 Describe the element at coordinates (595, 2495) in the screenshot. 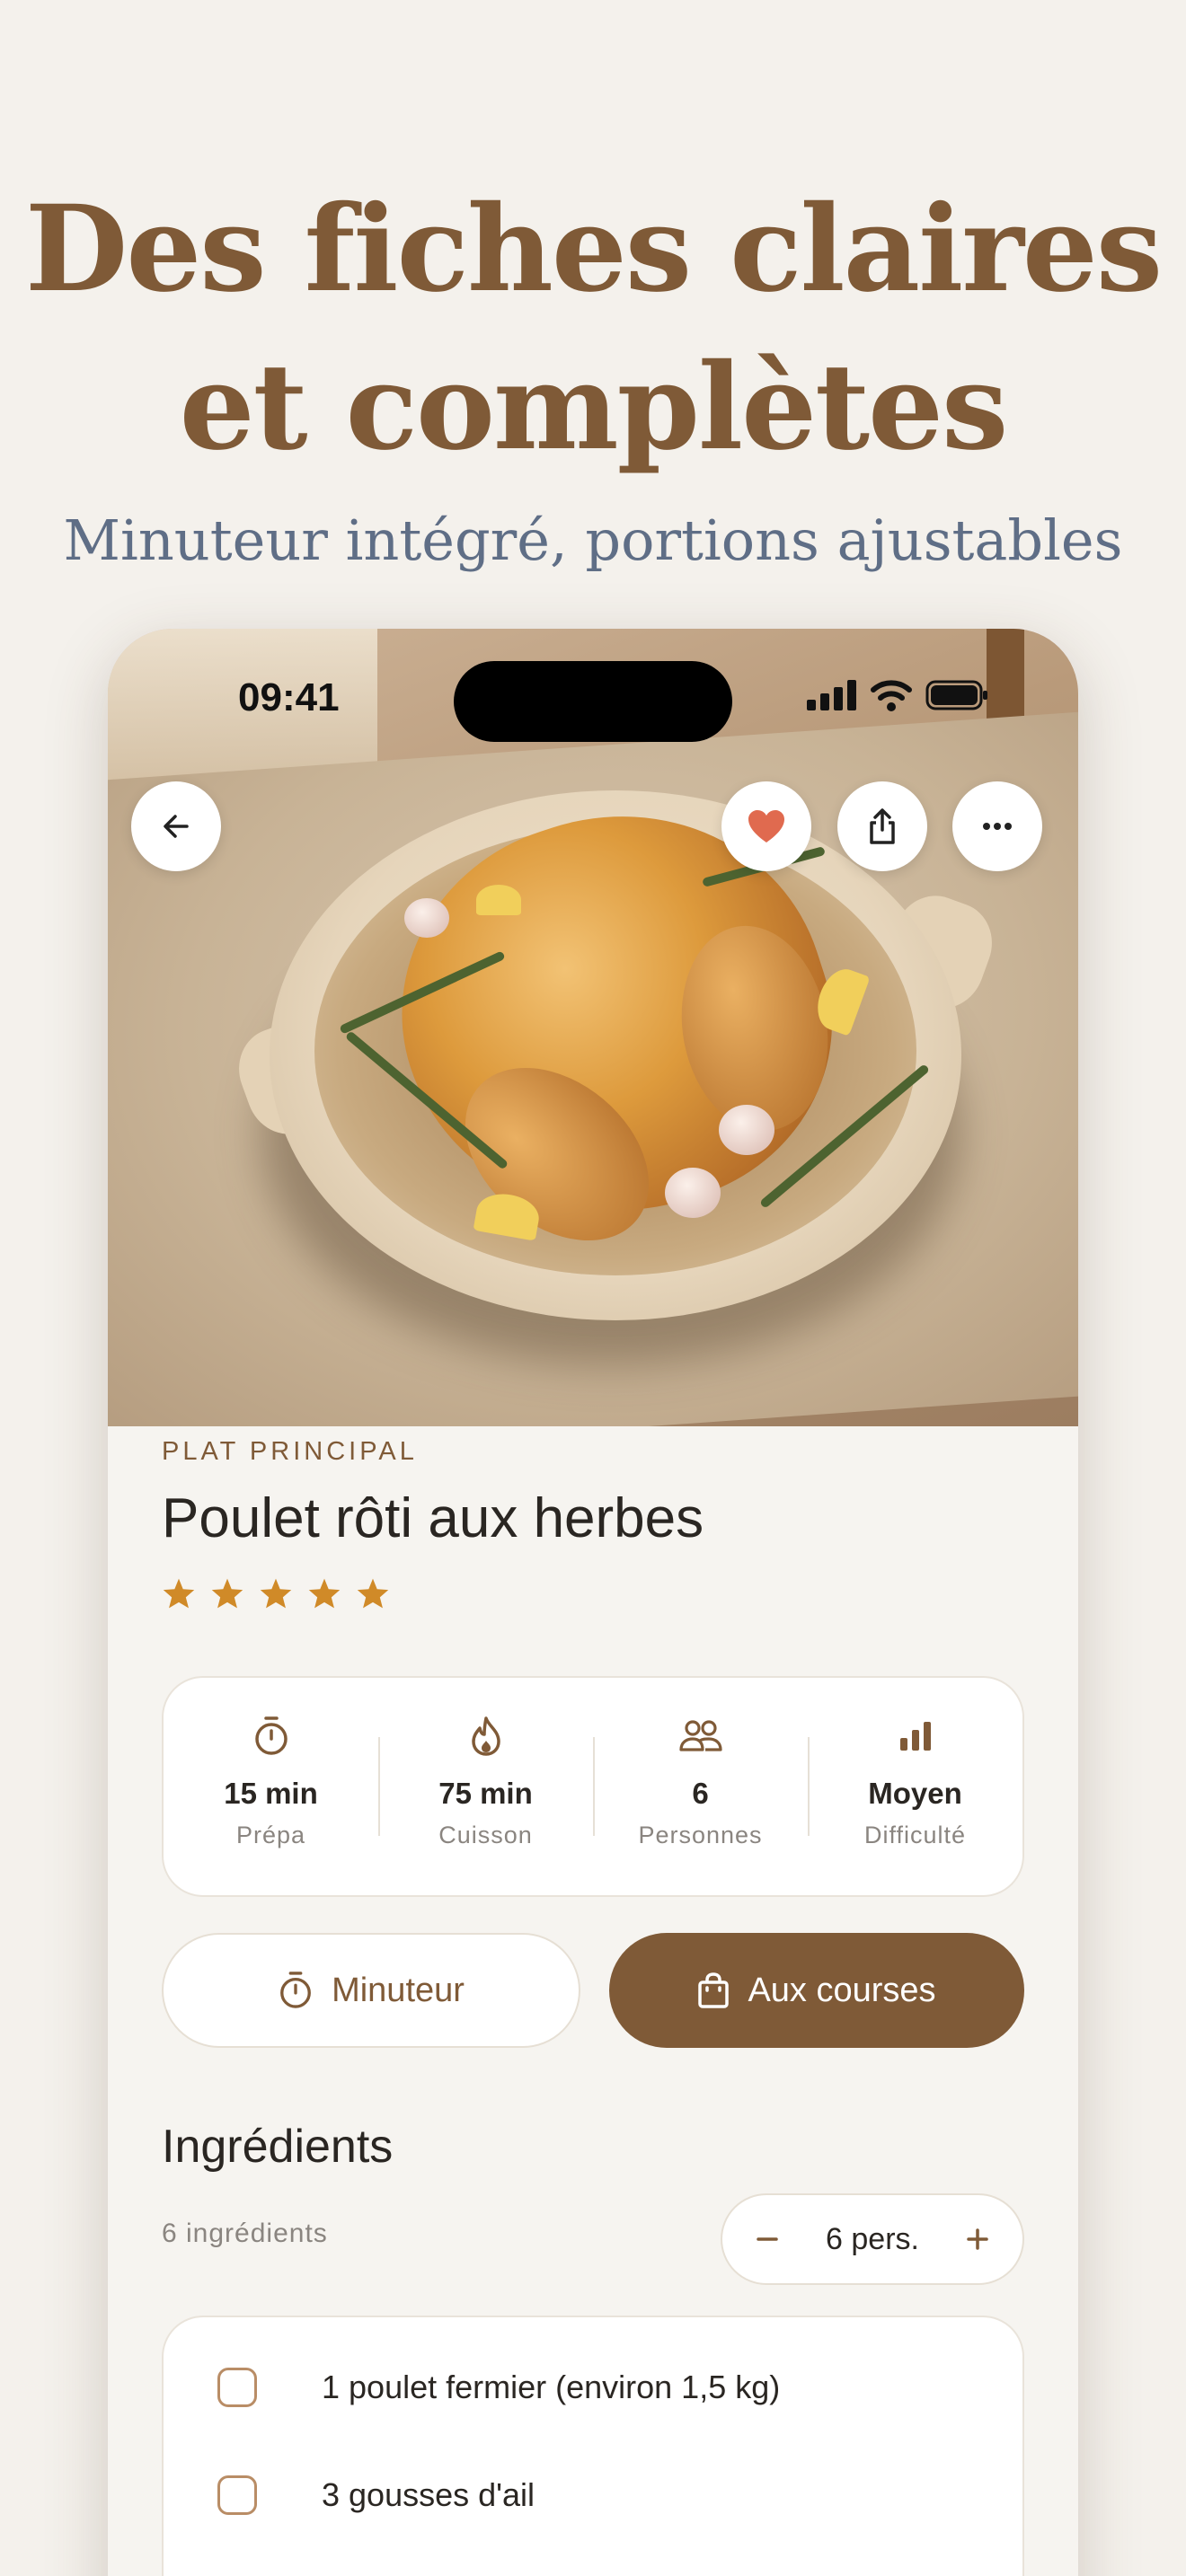

I see `ingredient-item: 3 gousses d'ail` at that location.